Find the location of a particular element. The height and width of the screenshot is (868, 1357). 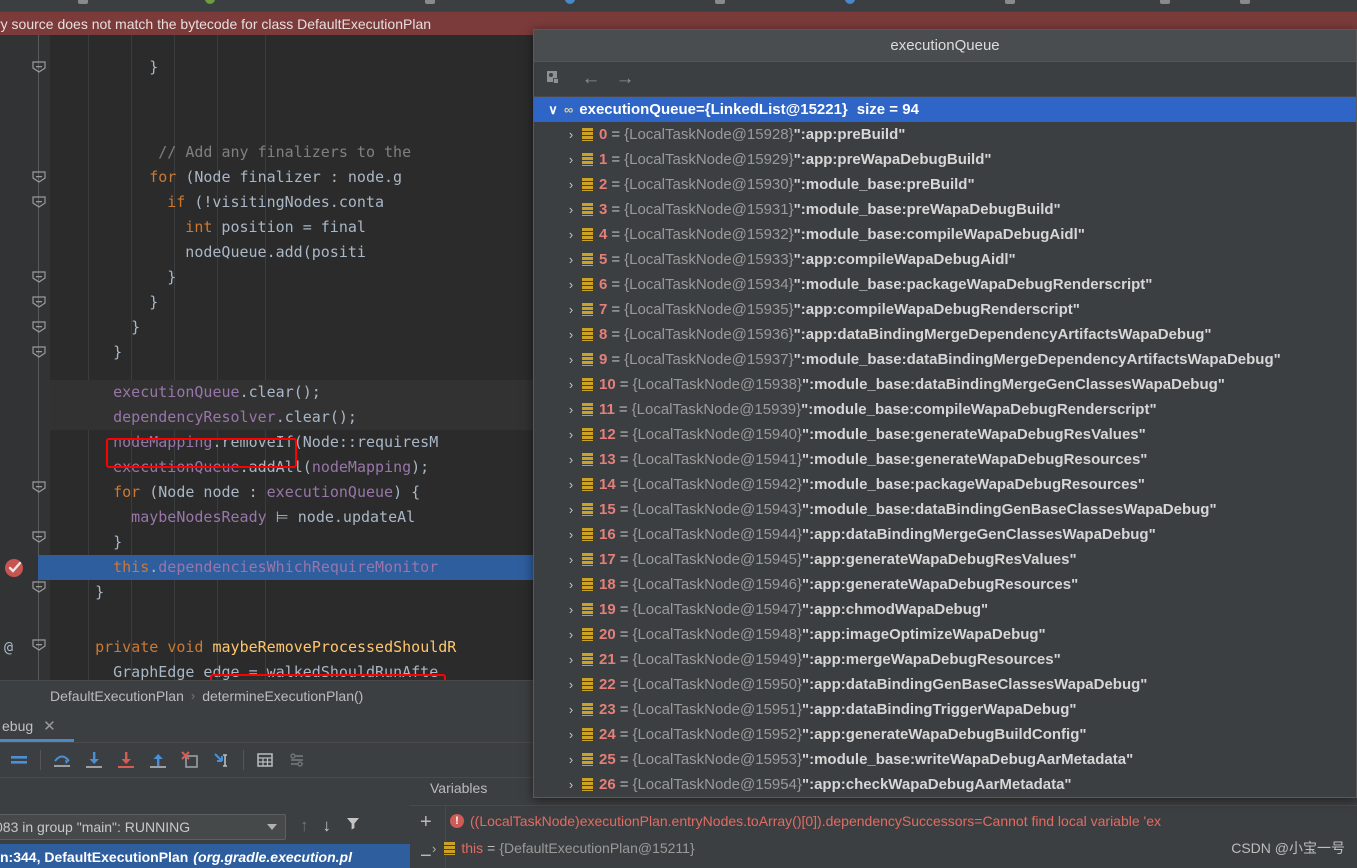

mute-breakpoints-icon is located at coordinates (297, 760).